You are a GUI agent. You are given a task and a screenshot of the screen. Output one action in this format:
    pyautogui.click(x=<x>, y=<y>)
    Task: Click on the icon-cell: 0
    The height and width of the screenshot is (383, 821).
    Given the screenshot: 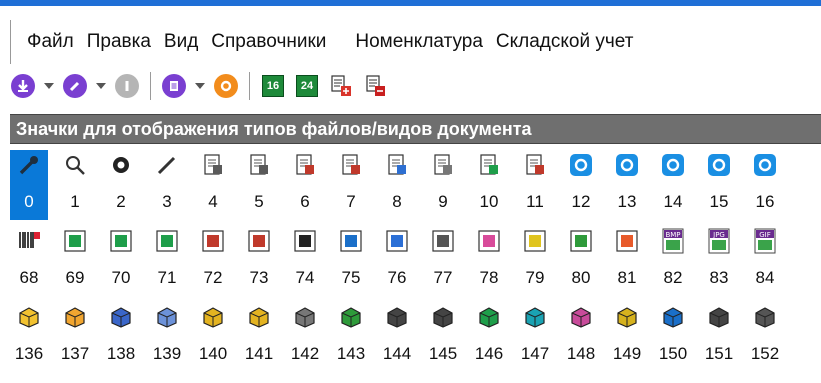 What is the action you would take?
    pyautogui.click(x=29, y=185)
    